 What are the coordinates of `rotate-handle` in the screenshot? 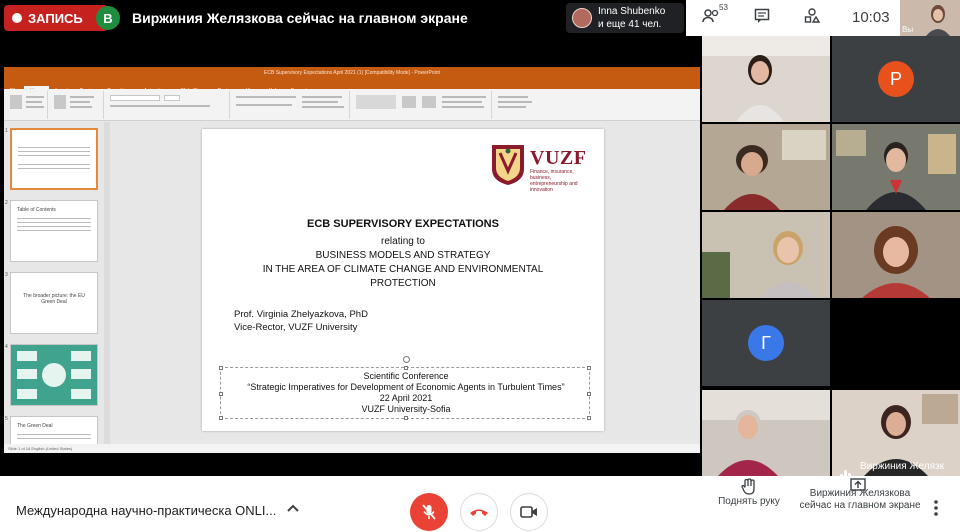 It's located at (406, 359).